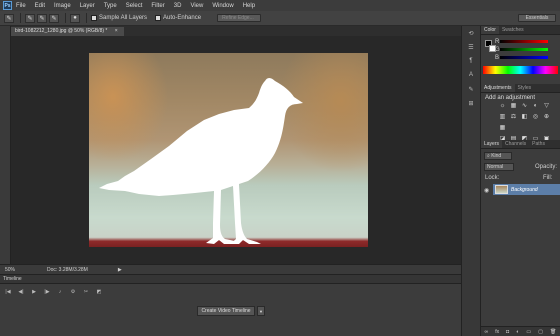 The height and width of the screenshot is (336, 560). Describe the element at coordinates (471, 35) in the screenshot. I see `history-icon: ⟲` at that location.